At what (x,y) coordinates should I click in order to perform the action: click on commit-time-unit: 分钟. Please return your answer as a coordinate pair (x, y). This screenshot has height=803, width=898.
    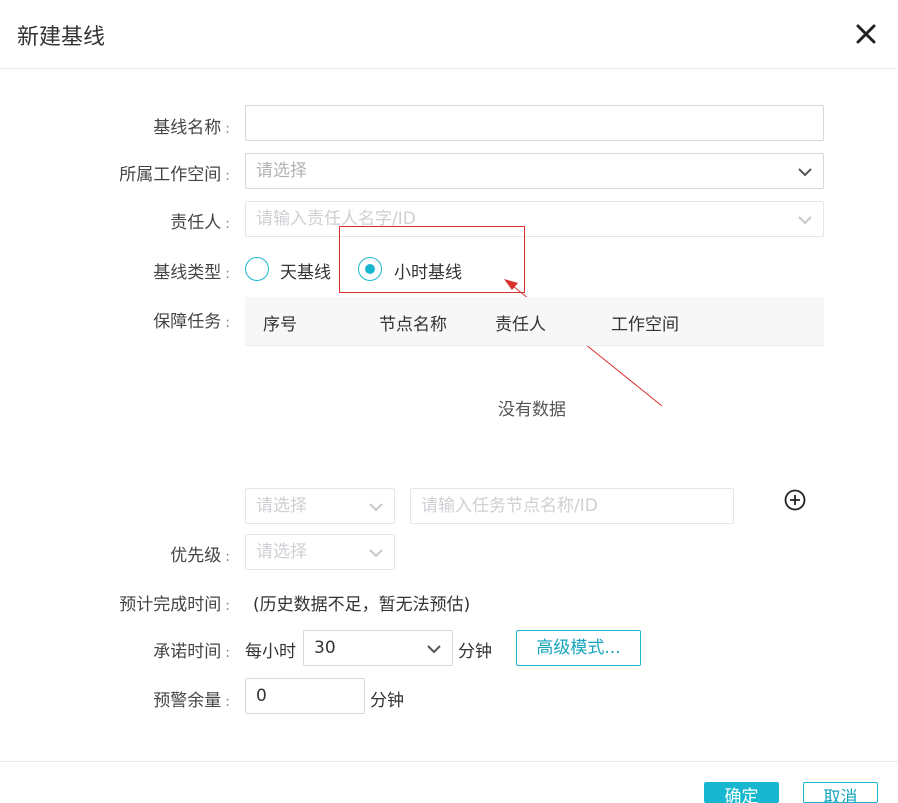
    Looking at the image, I should click on (475, 652).